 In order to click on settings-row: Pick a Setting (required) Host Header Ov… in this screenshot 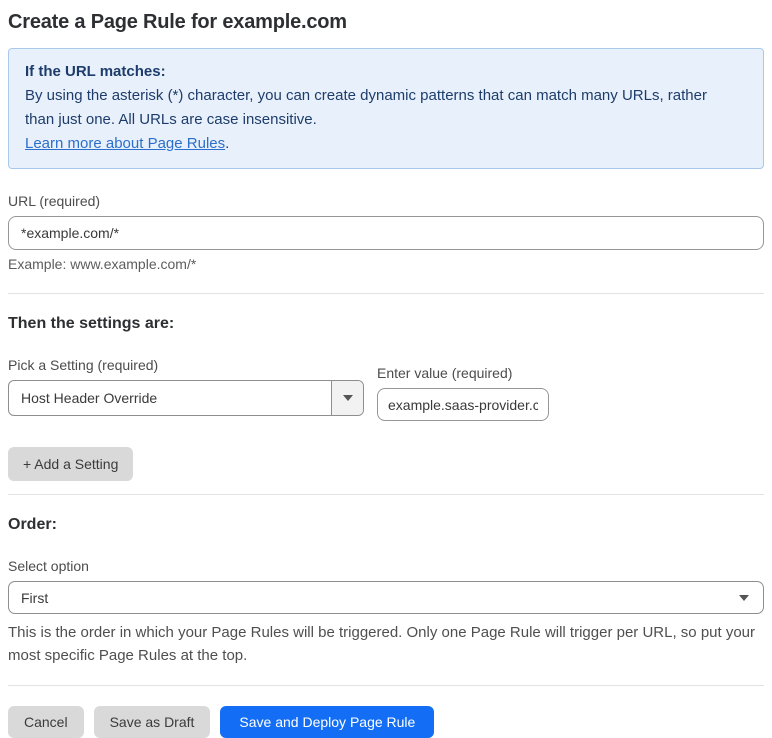, I will do `click(386, 377)`.